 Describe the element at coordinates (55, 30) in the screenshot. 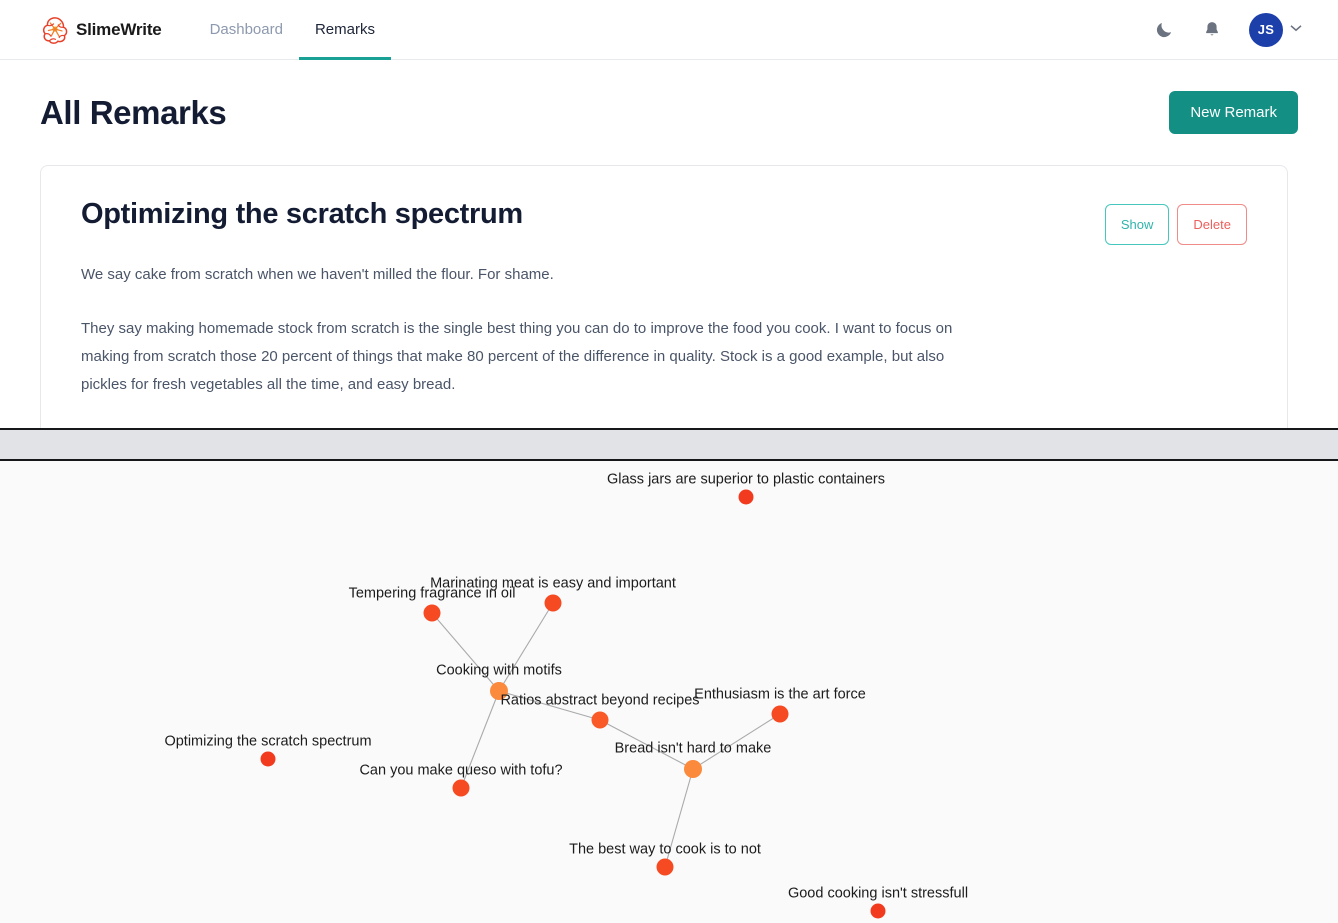

I see `slime-flower-logo-icon` at that location.